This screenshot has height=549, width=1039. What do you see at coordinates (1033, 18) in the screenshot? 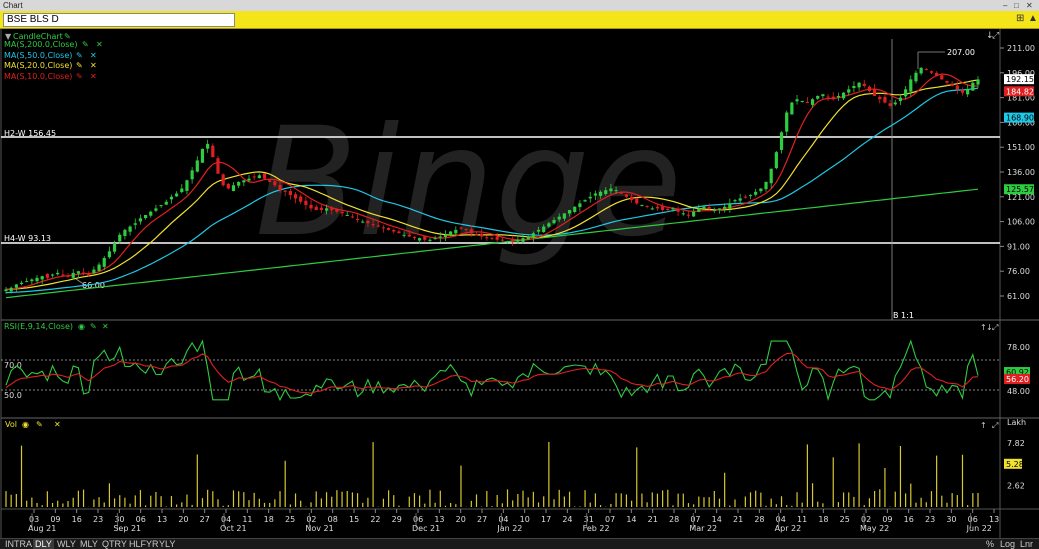
I see `chevron-up-icon: ▲` at bounding box center [1033, 18].